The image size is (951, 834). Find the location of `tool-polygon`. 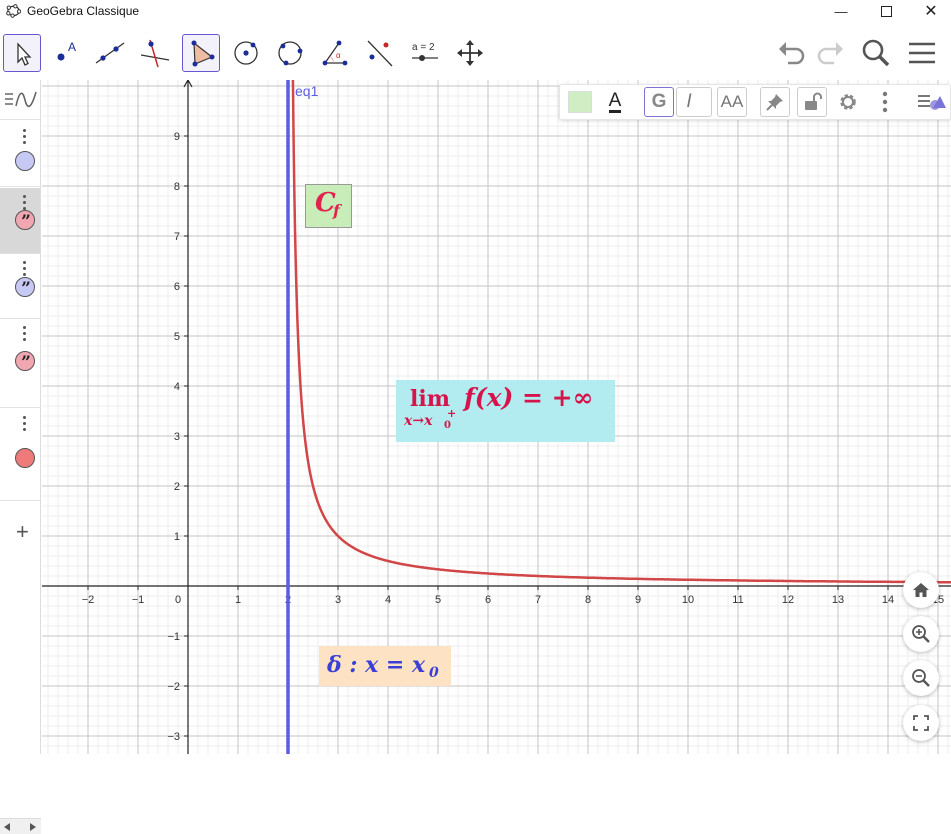

tool-polygon is located at coordinates (201, 53).